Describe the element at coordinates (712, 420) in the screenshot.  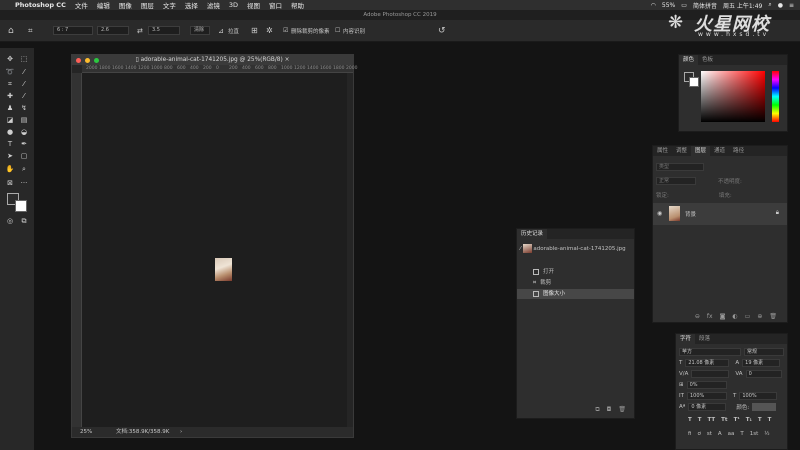
I see `all-caps-icon: TT` at that location.